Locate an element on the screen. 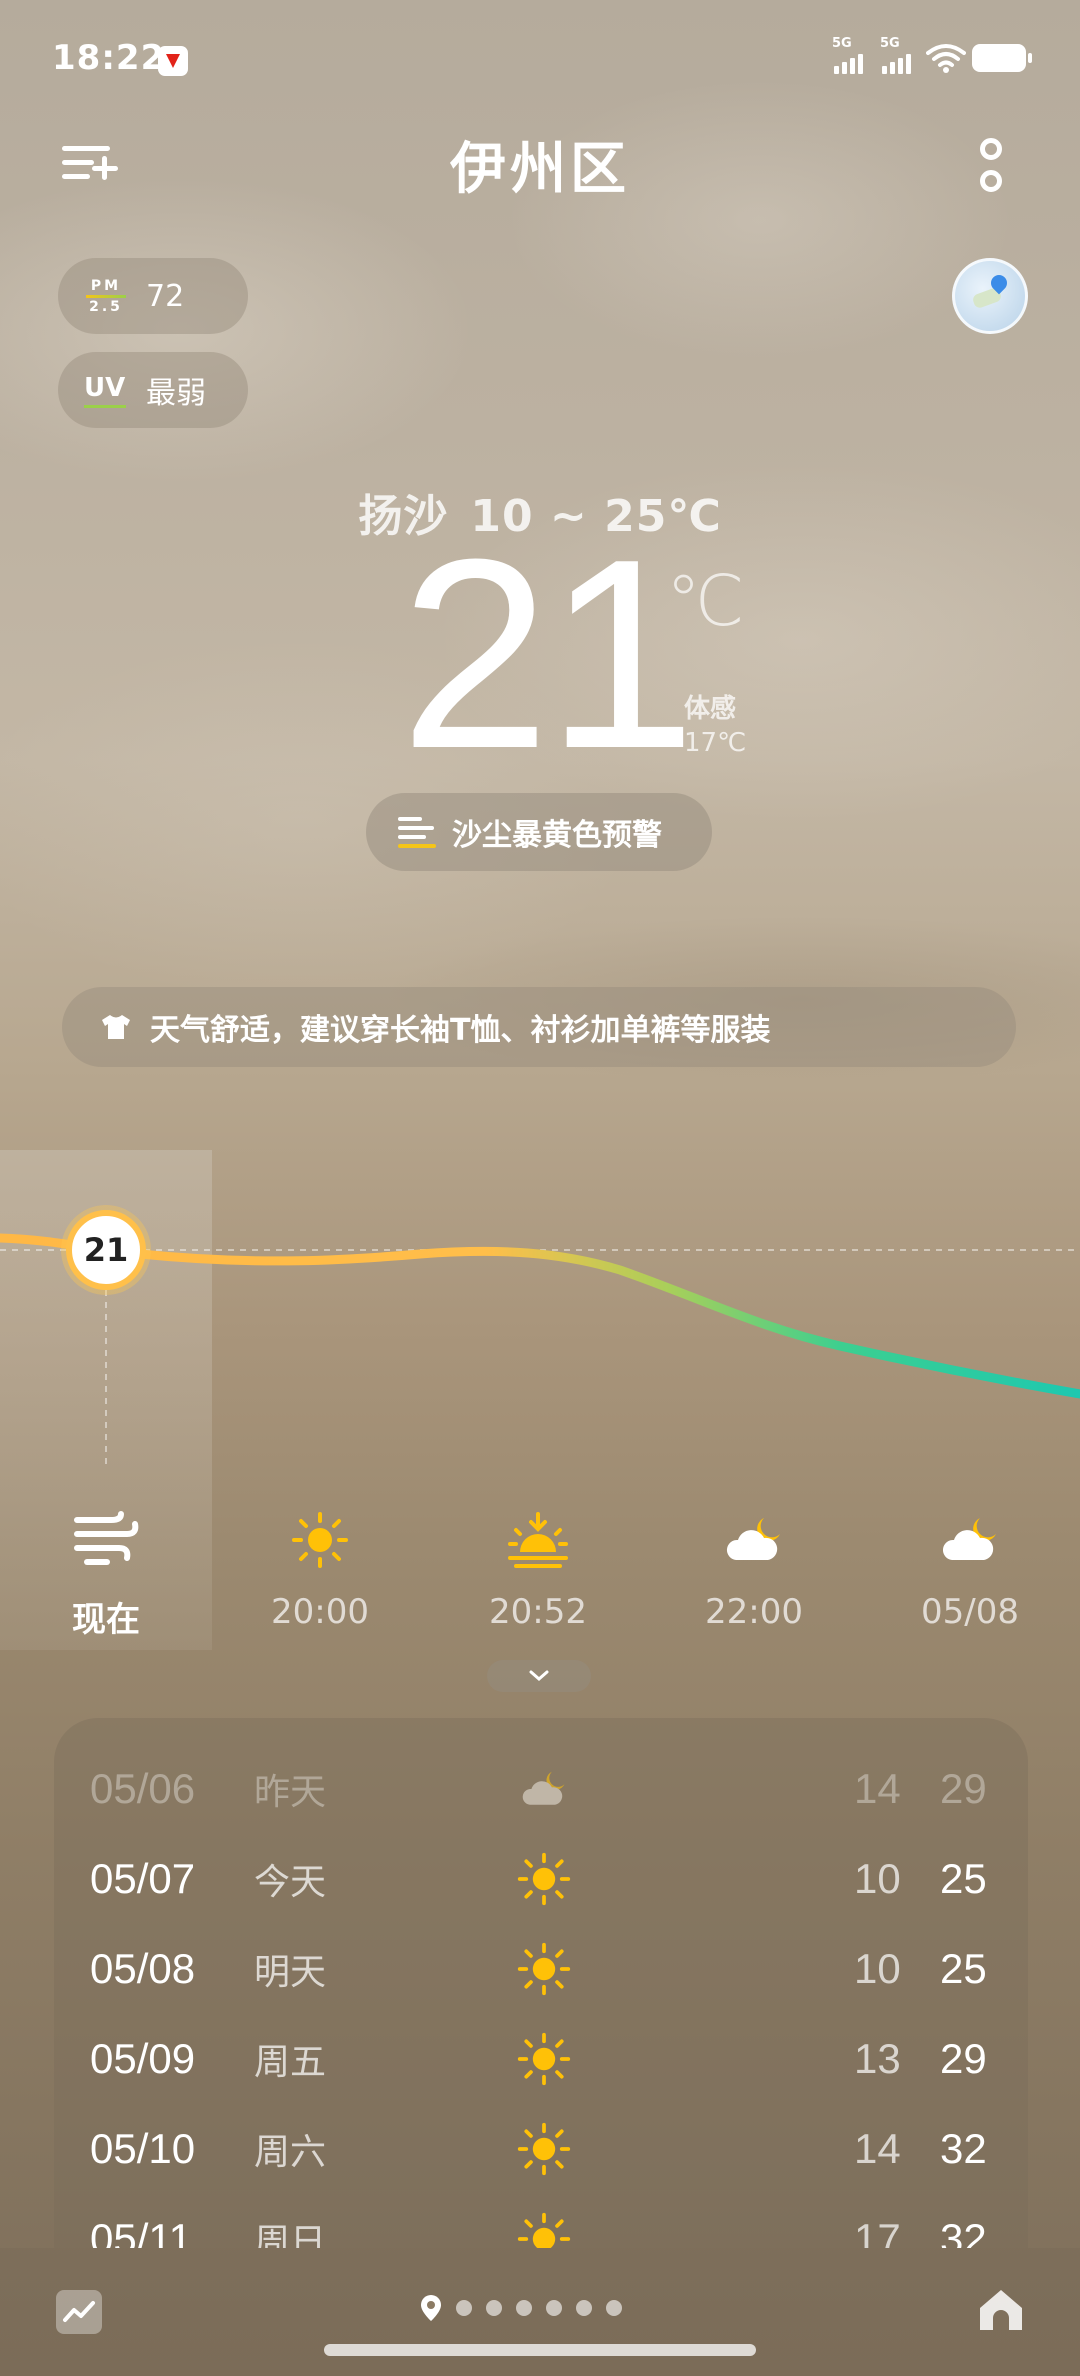 This screenshot has height=2376, width=1080. pm25-value: 72 is located at coordinates (165, 296).